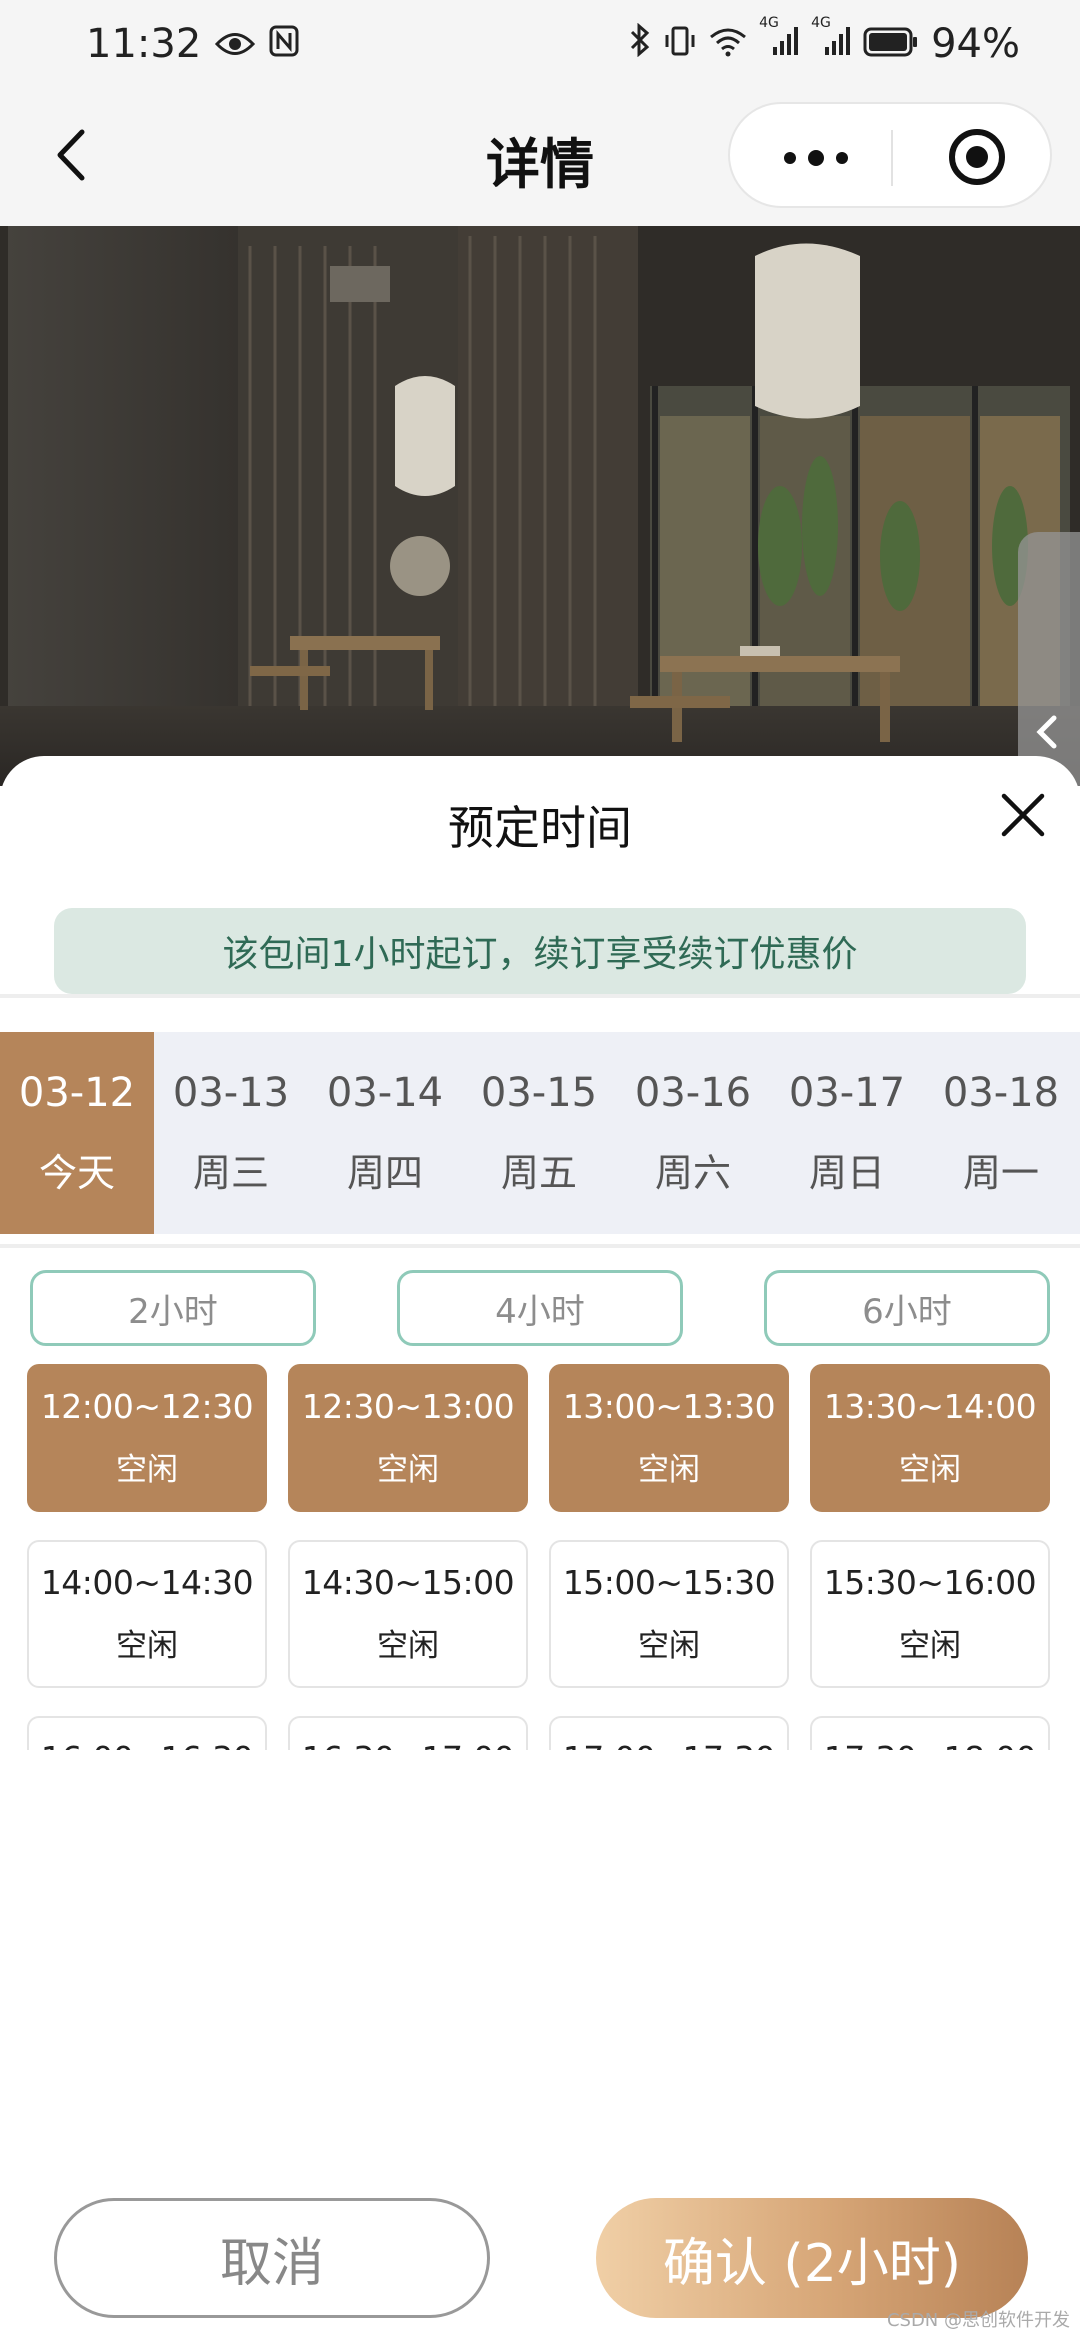 The height and width of the screenshot is (2340, 1080). Describe the element at coordinates (847, 1133) in the screenshot. I see `date-tab: 03-17 周日` at that location.